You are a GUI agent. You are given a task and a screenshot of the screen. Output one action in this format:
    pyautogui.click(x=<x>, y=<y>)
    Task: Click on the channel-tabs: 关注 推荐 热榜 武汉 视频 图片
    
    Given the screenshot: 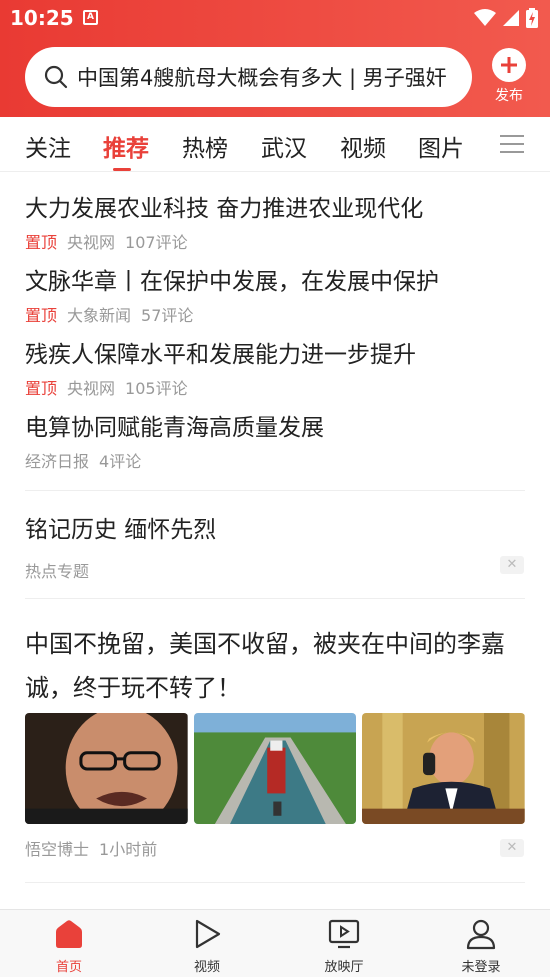 What is the action you would take?
    pyautogui.click(x=275, y=144)
    